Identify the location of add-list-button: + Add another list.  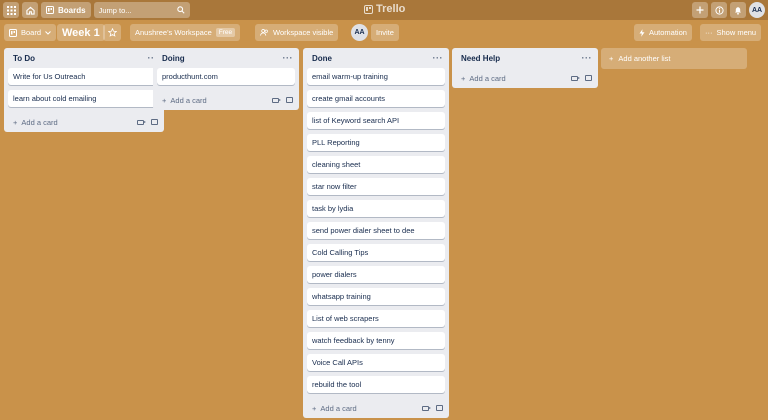
(674, 58).